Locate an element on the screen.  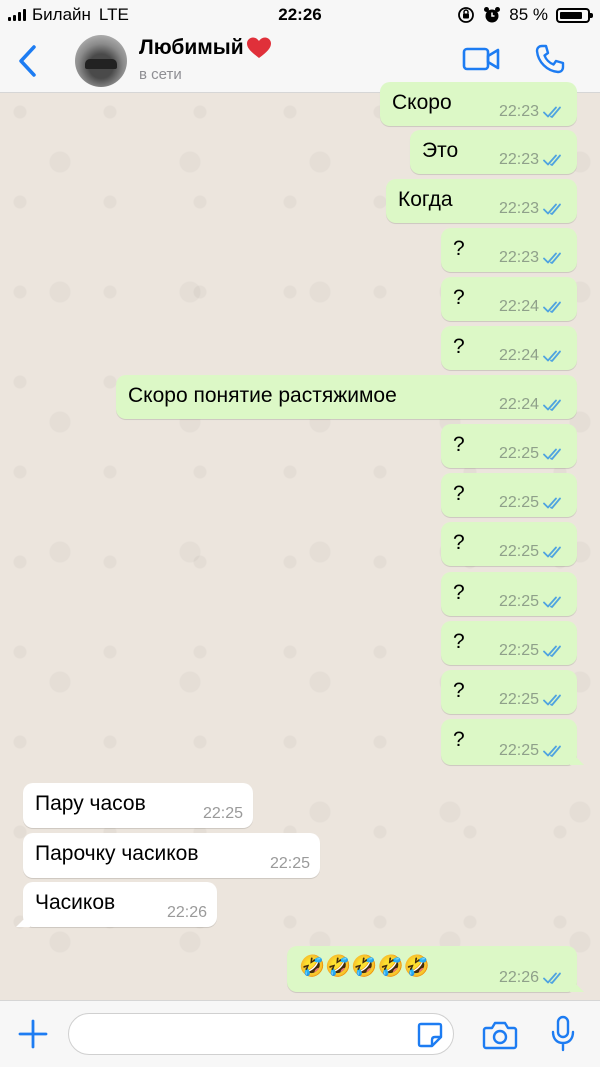
outgoing-message: ? 22:23 is located at coordinates (509, 250).